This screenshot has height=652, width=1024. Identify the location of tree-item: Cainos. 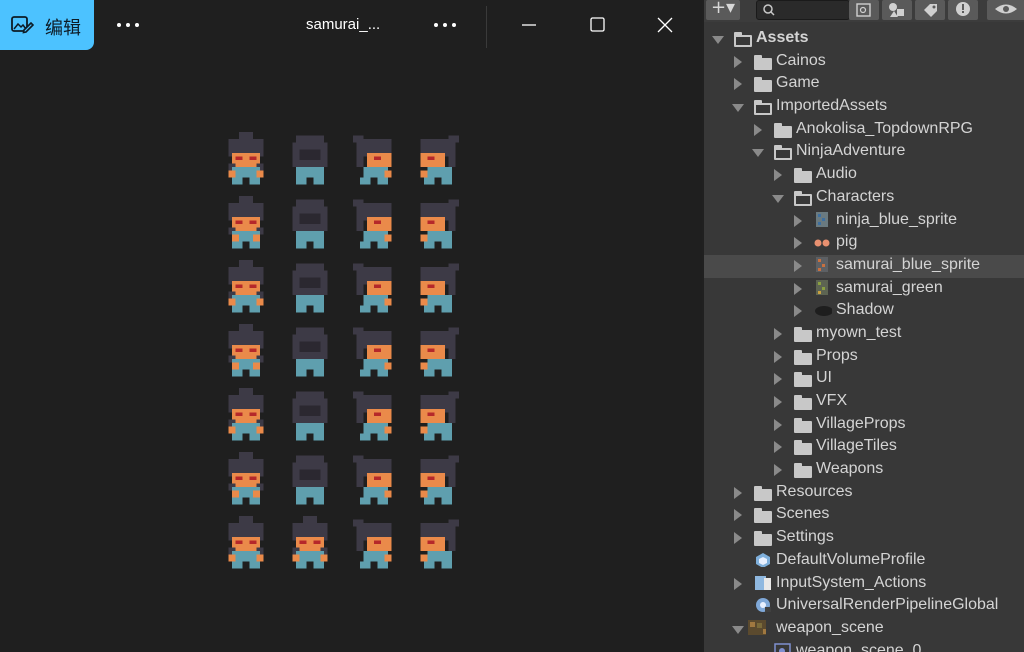
(864, 62).